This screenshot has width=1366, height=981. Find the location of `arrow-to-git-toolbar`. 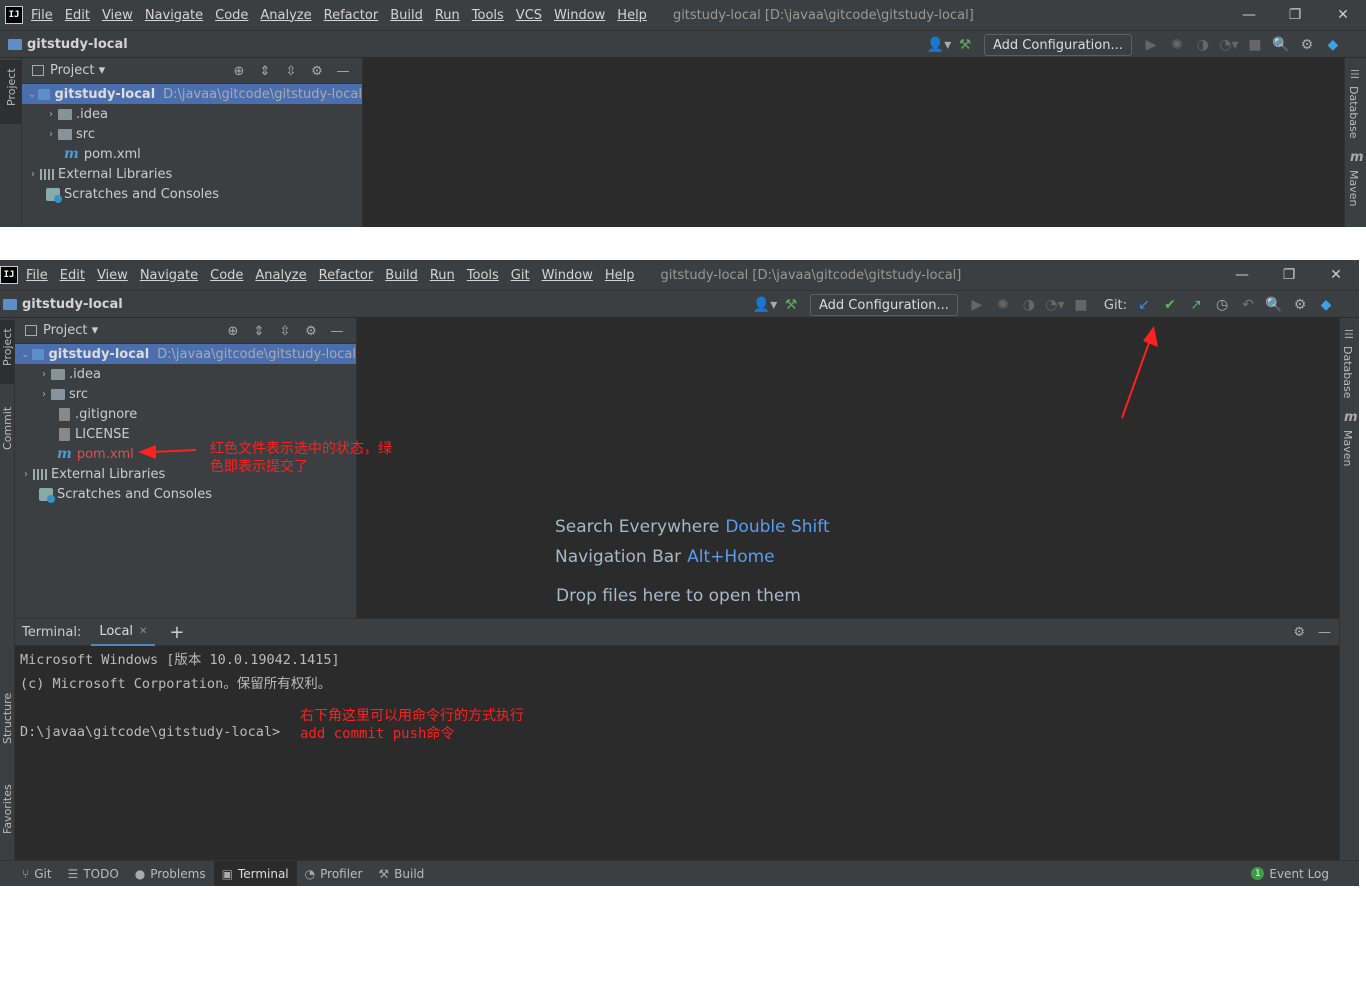

arrow-to-git-toolbar is located at coordinates (1139, 372).